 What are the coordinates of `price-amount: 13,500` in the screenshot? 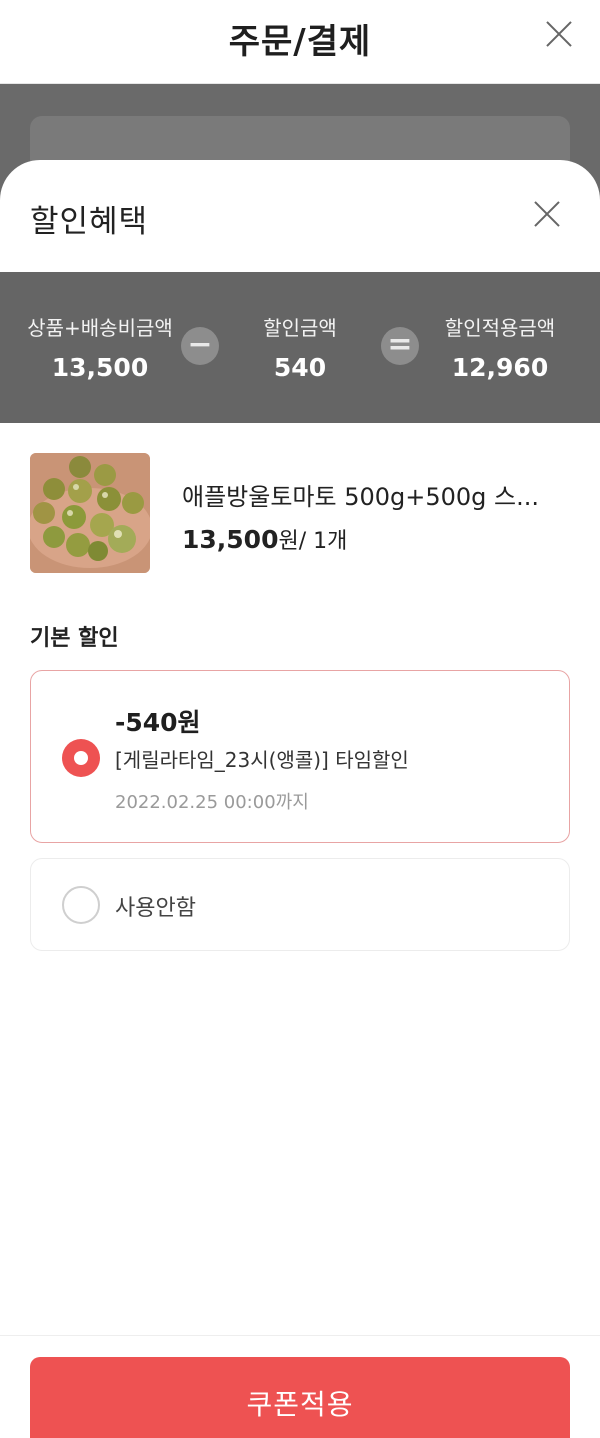 It's located at (230, 539).